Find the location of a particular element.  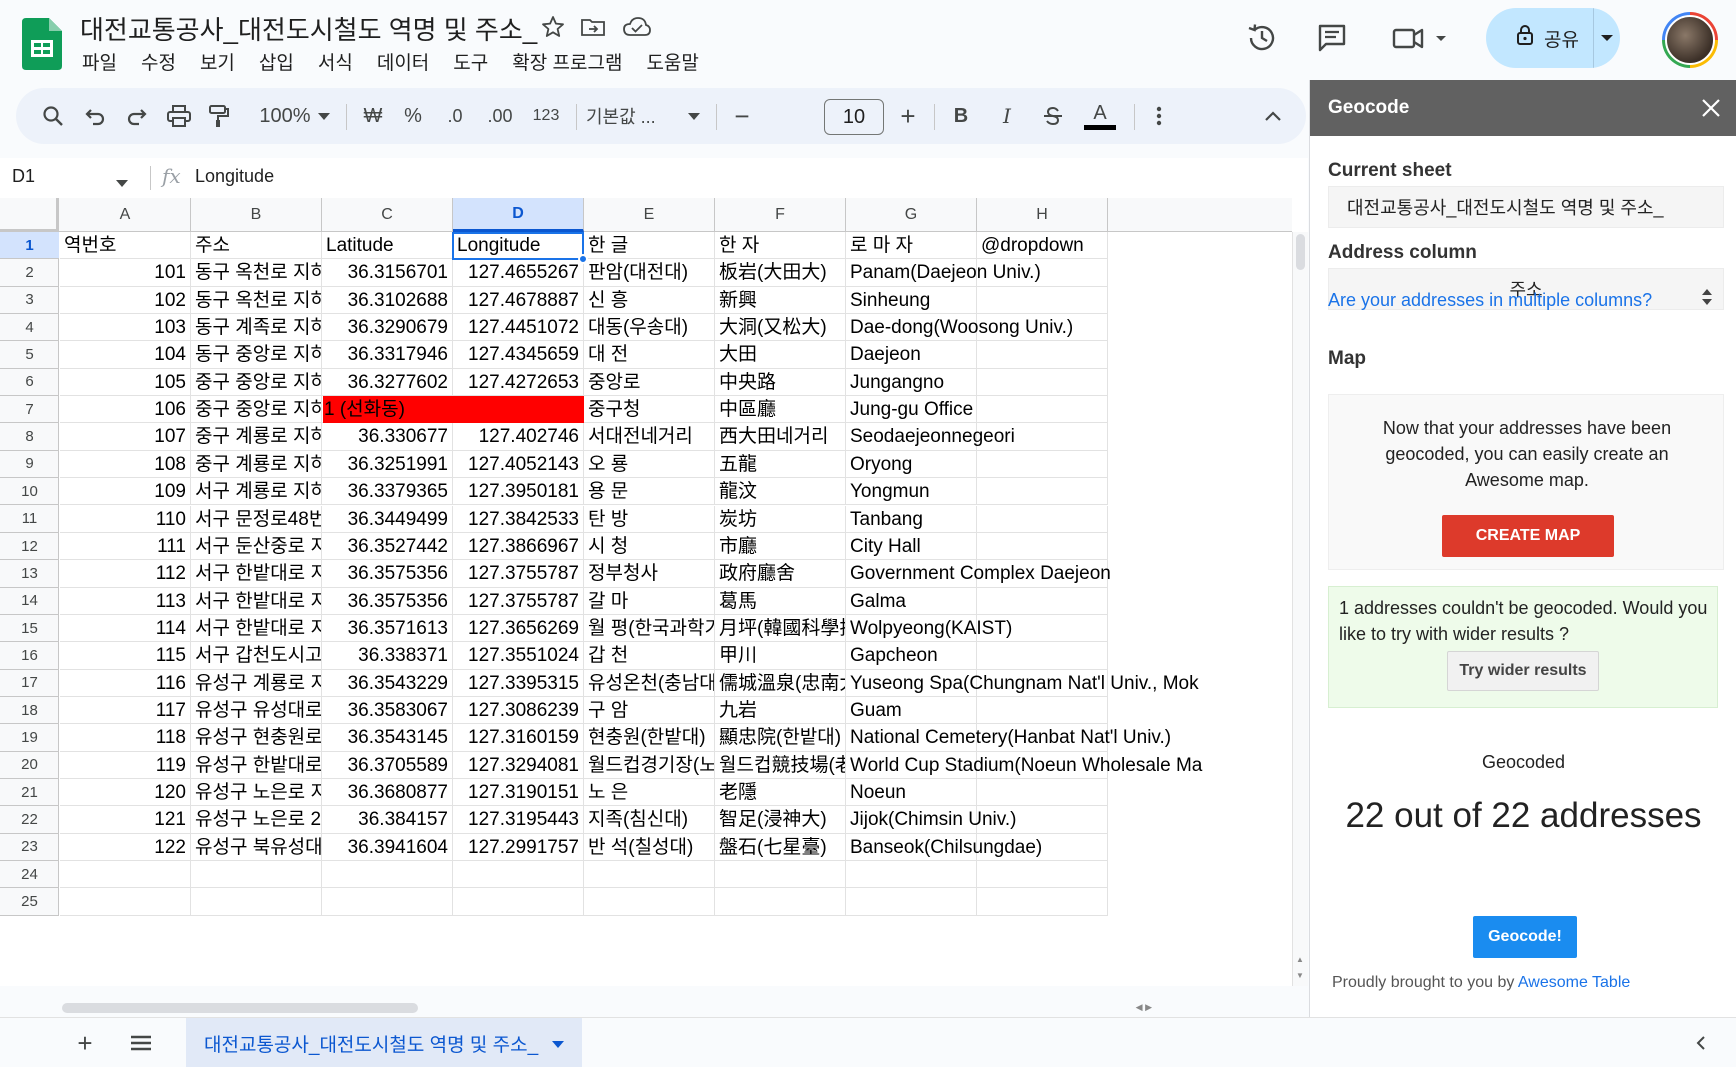

cell: 36.330677 is located at coordinates (387, 437).